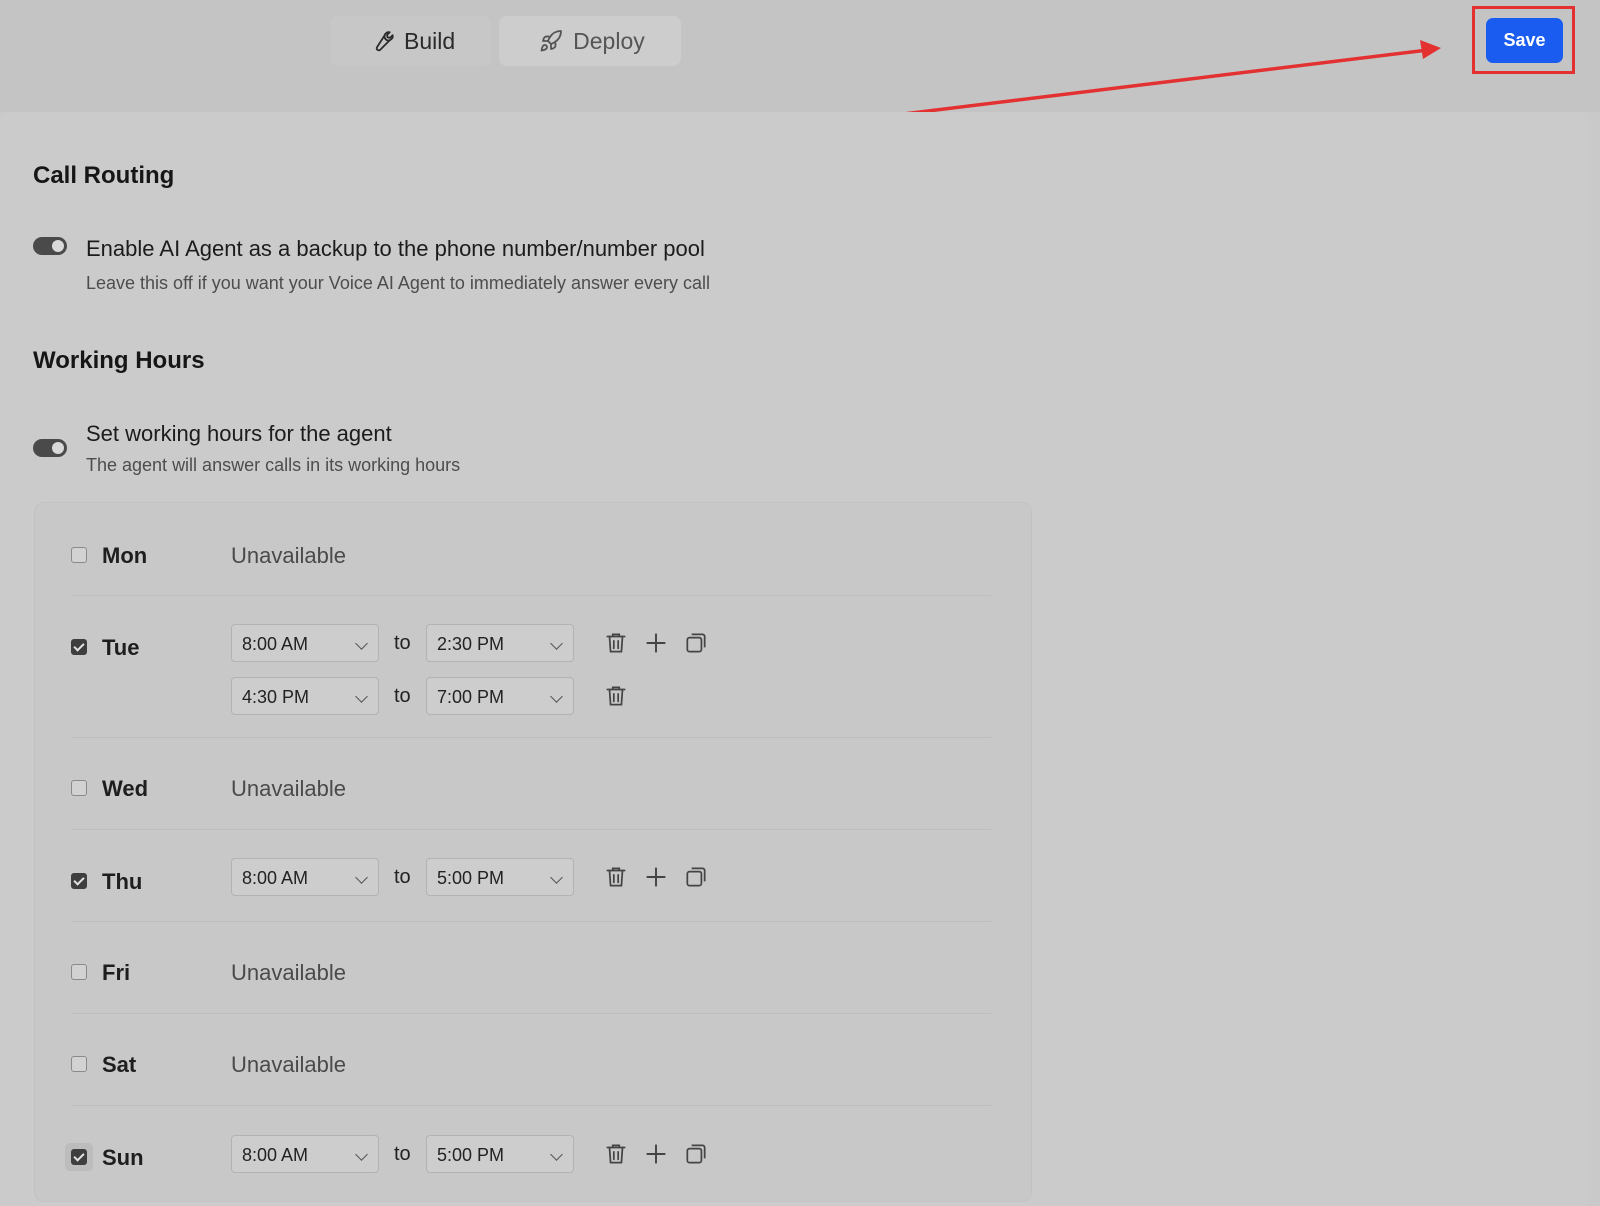 The width and height of the screenshot is (1600, 1206). I want to click on day-checkbox-sat, so click(79, 1064).